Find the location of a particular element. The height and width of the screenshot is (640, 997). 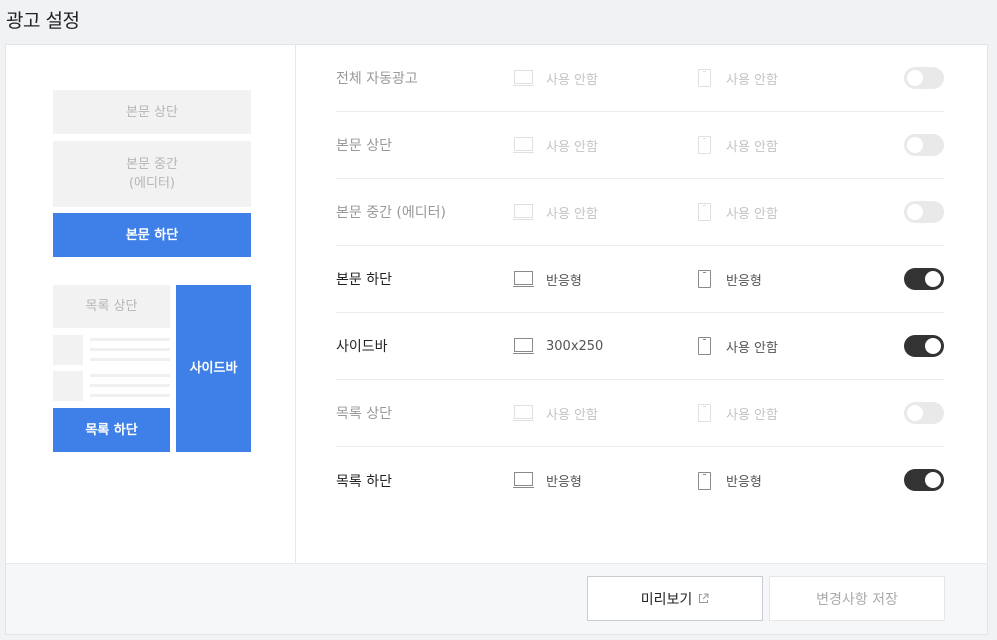

ad-slot-row: 목록 상단 사용 안함 사용 안함 is located at coordinates (640, 413).